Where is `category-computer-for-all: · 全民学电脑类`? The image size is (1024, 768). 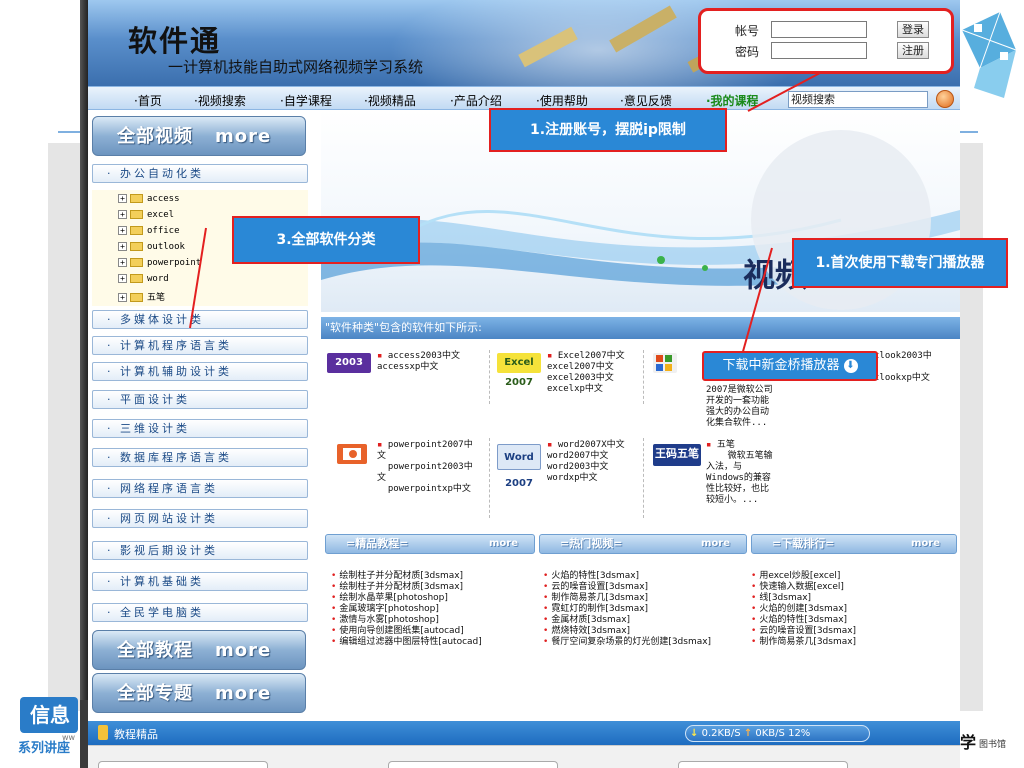 category-computer-for-all: · 全民学电脑类 is located at coordinates (200, 612).